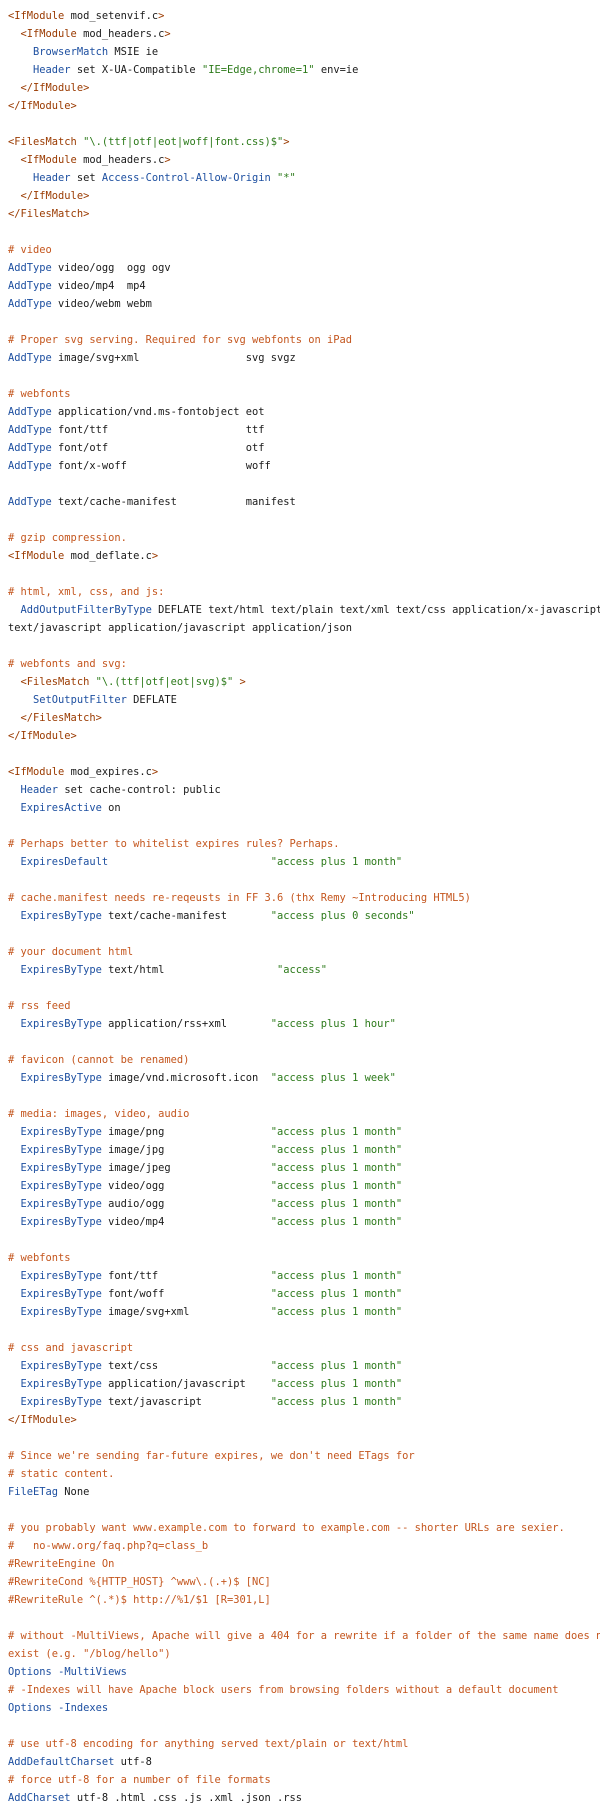 This screenshot has height=1816, width=600. What do you see at coordinates (304, 862) in the screenshot?
I see `code-line: ExpiresDefault "access plus 1 month"` at bounding box center [304, 862].